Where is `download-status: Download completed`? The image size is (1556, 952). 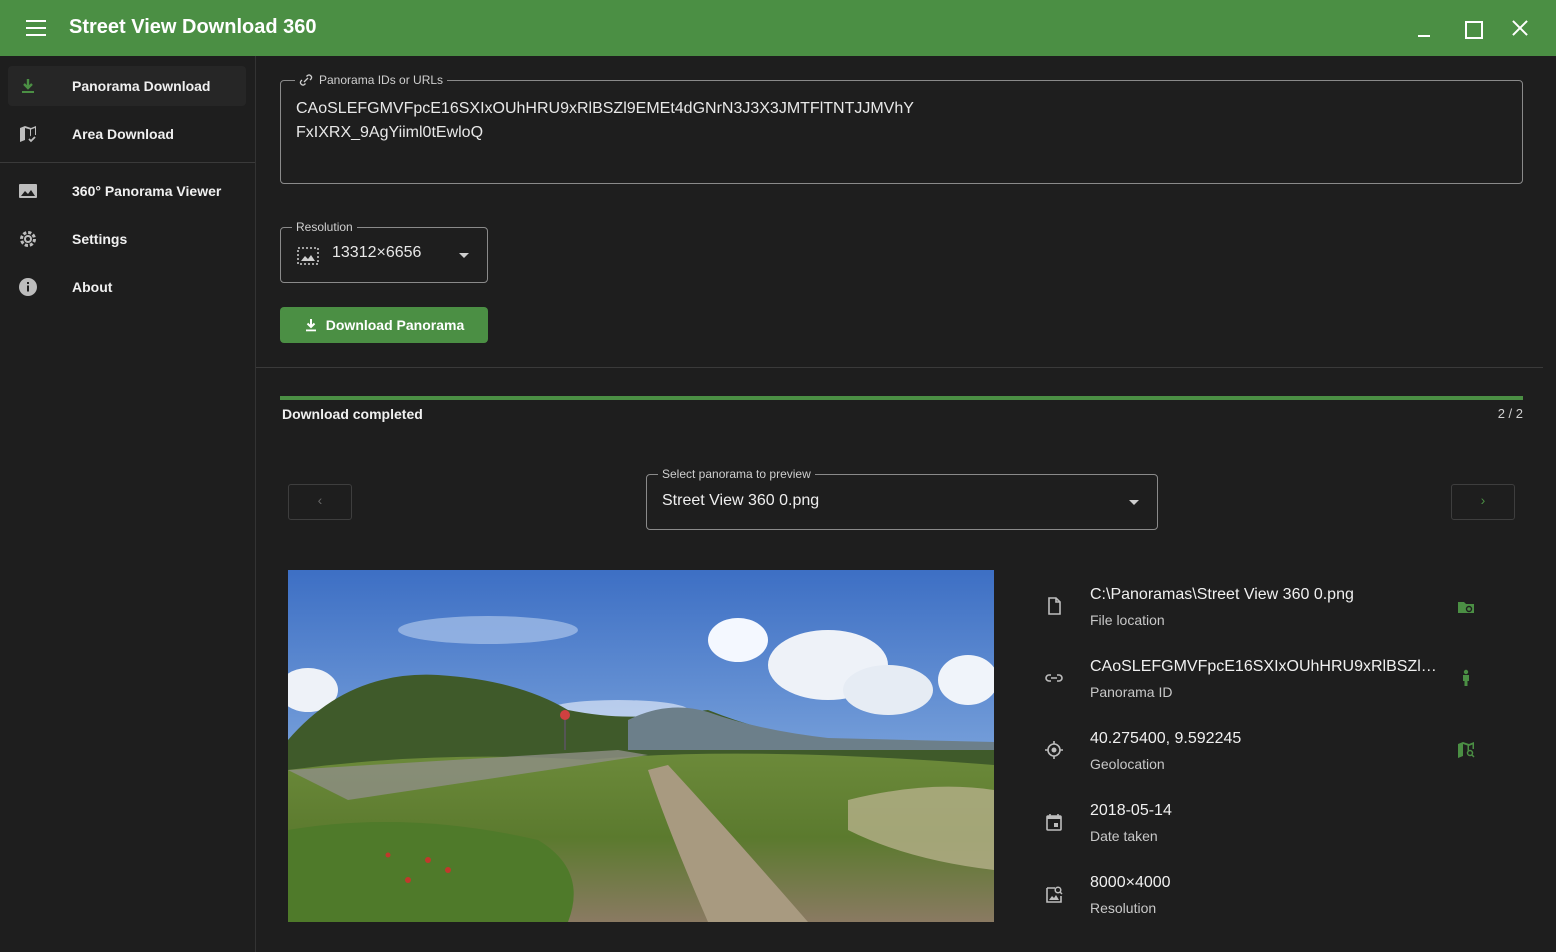
download-status: Download completed is located at coordinates (352, 414).